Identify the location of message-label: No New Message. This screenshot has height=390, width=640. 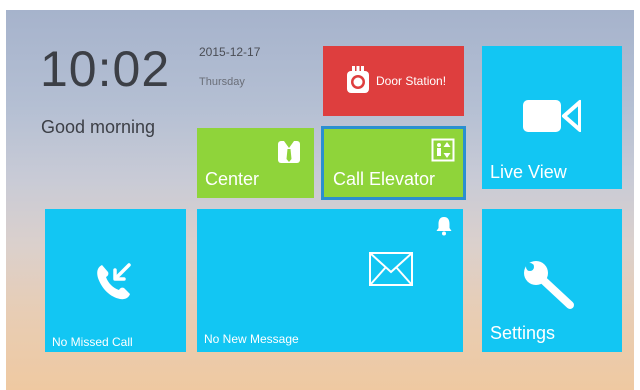
(251, 339).